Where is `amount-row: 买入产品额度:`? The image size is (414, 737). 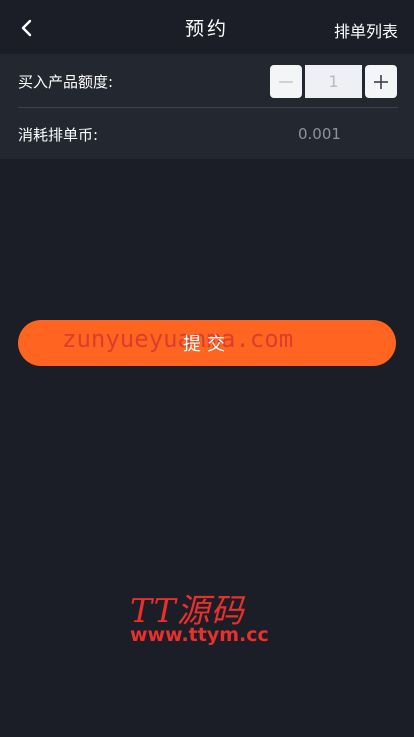
amount-row: 买入产品额度: is located at coordinates (207, 80).